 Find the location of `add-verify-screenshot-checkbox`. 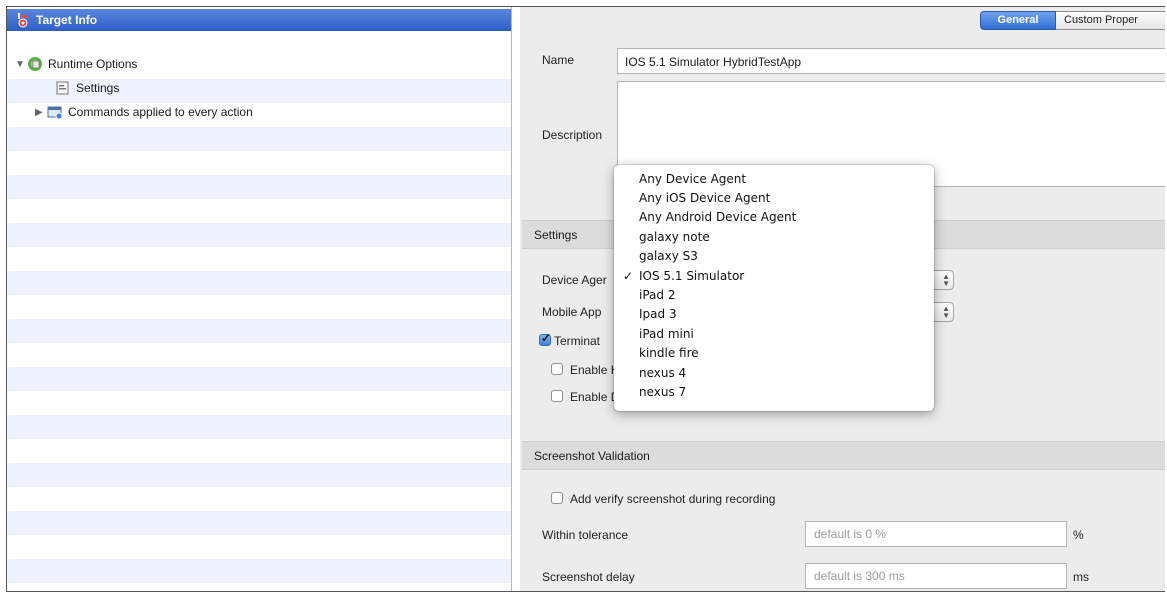

add-verify-screenshot-checkbox is located at coordinates (557, 498).